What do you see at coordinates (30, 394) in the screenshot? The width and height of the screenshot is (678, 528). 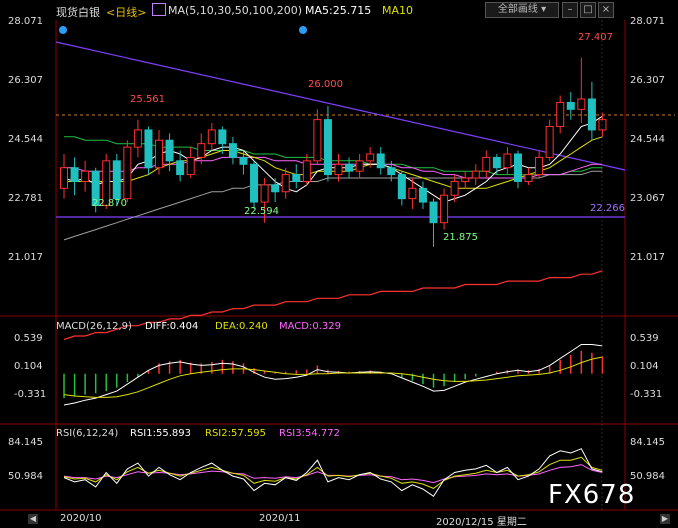 I see `macd-axis-left-2: -0.331` at bounding box center [30, 394].